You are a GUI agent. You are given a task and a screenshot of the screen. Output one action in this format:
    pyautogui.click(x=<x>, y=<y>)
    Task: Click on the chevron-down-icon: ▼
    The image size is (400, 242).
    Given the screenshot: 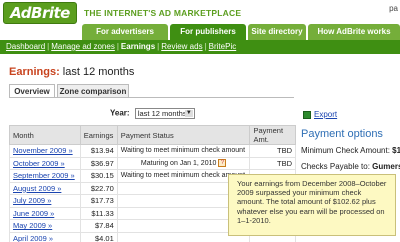 What is the action you would take?
    pyautogui.click(x=188, y=113)
    